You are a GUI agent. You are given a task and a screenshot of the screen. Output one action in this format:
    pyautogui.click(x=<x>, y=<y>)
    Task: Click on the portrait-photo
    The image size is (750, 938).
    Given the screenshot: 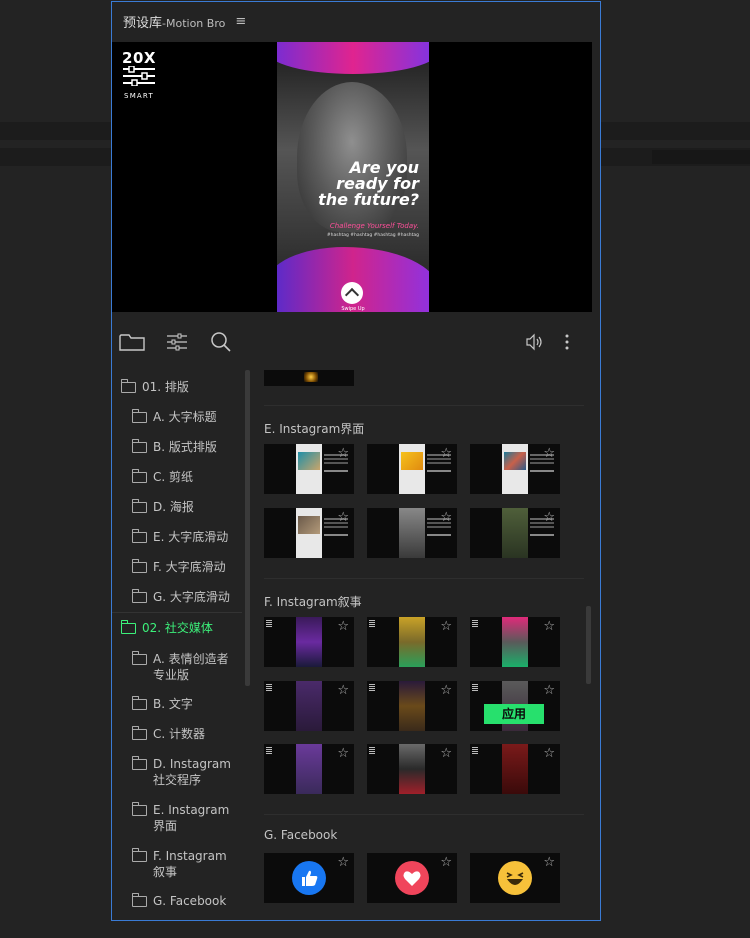 What is the action you would take?
    pyautogui.click(x=352, y=157)
    